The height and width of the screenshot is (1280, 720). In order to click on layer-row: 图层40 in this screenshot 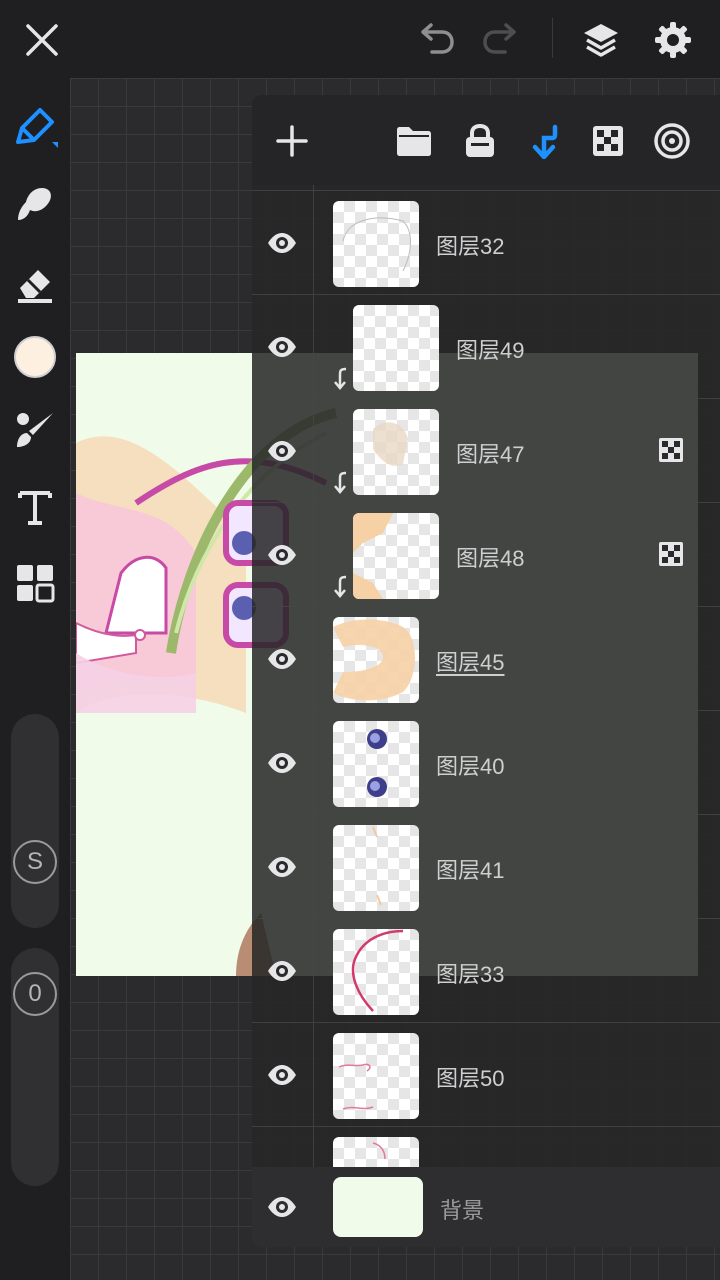, I will do `click(486, 763)`.